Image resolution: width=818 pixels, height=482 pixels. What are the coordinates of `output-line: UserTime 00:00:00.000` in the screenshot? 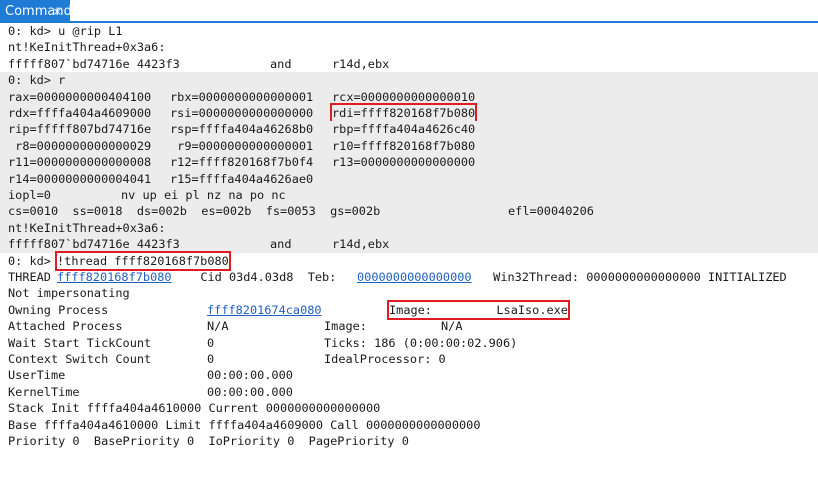 It's located at (409, 375).